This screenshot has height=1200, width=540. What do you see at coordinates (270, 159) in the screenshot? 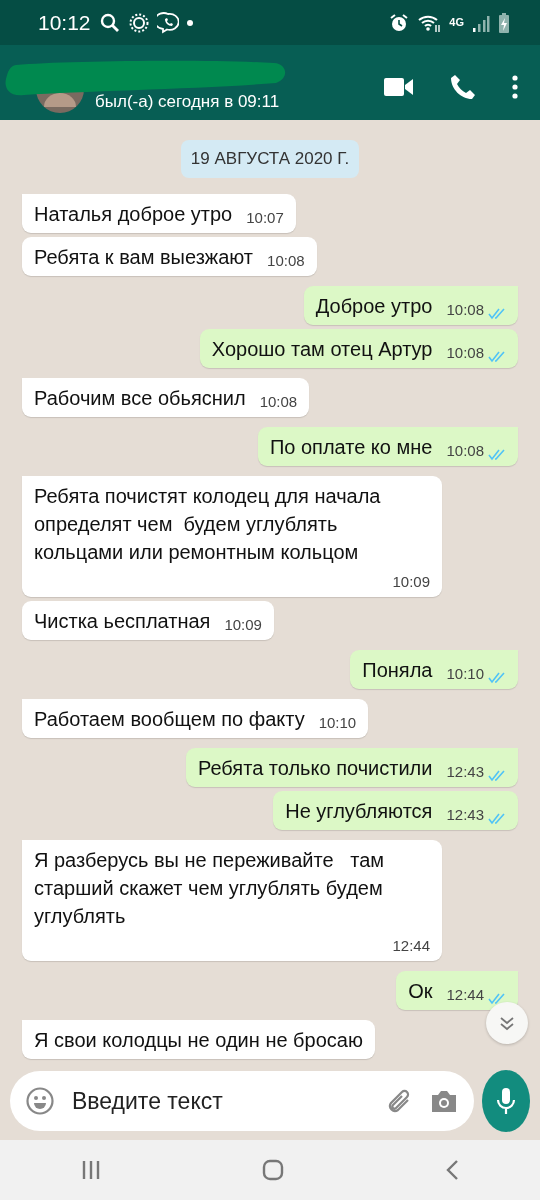
I see `date-chip: 19 АВГУСТА 2020 Г.` at bounding box center [270, 159].